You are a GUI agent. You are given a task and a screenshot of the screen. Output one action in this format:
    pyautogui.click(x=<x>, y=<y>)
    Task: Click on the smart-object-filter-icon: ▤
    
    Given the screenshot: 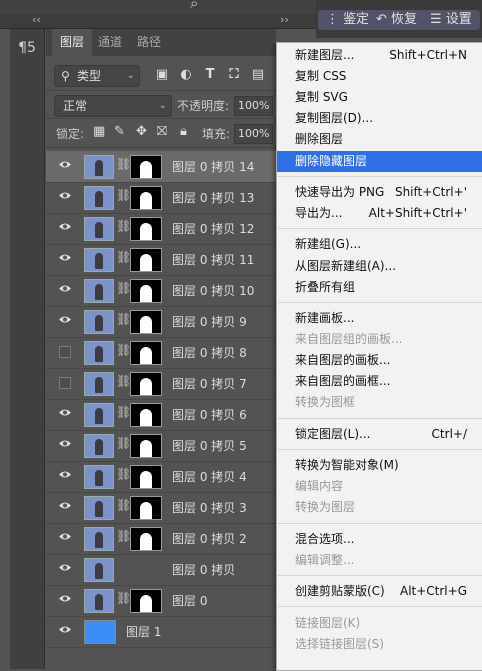 What is the action you would take?
    pyautogui.click(x=258, y=74)
    